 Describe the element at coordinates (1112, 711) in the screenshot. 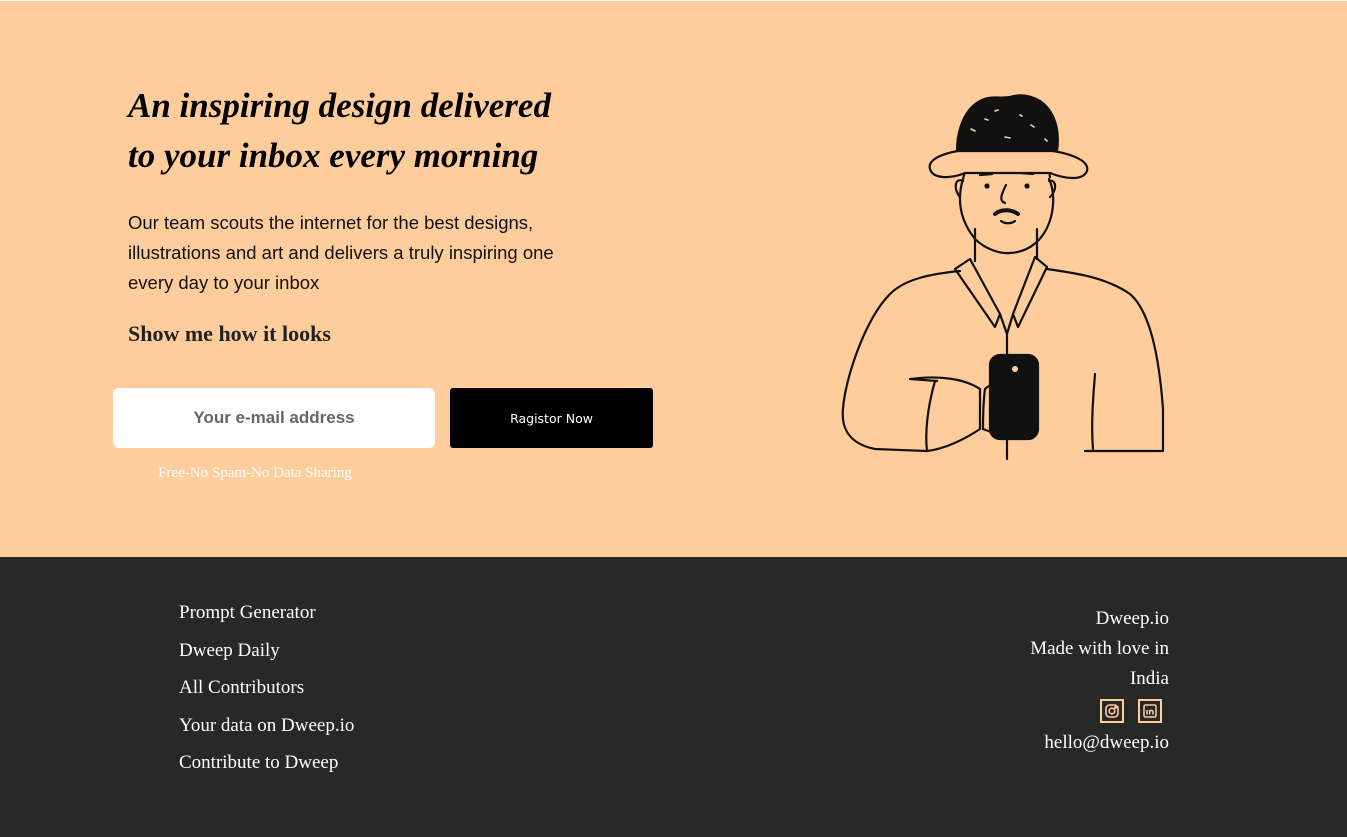

I see `instagram-icon` at that location.